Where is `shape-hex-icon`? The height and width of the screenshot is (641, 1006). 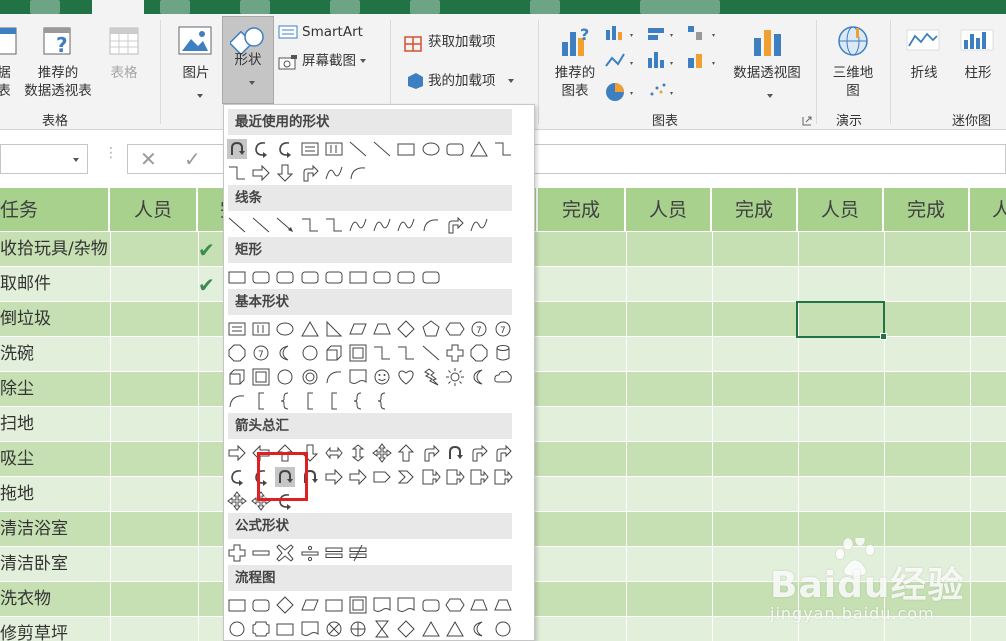 shape-hex-icon is located at coordinates (455, 329).